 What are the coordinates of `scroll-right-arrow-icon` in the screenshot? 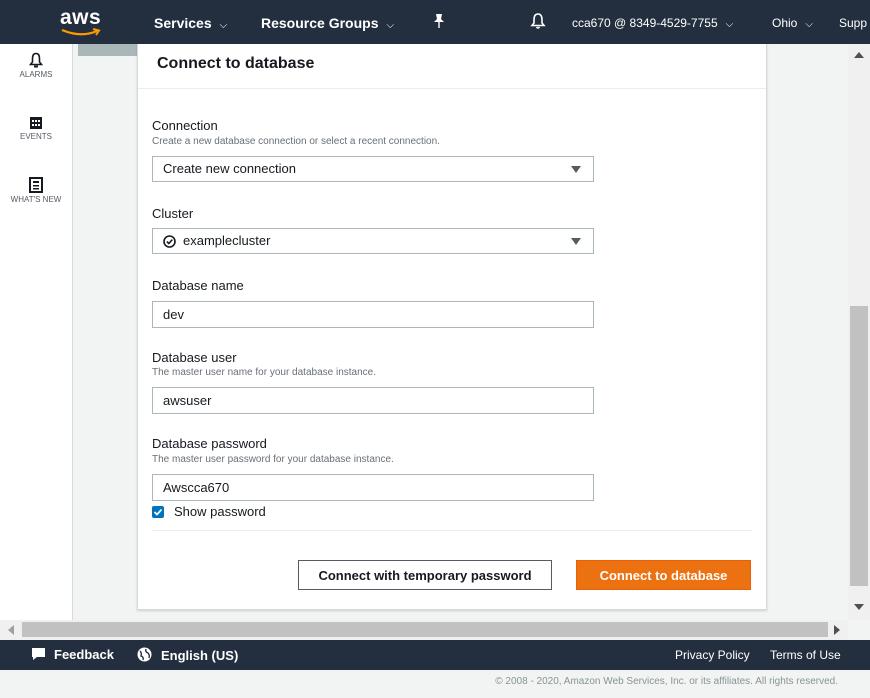 It's located at (837, 630).